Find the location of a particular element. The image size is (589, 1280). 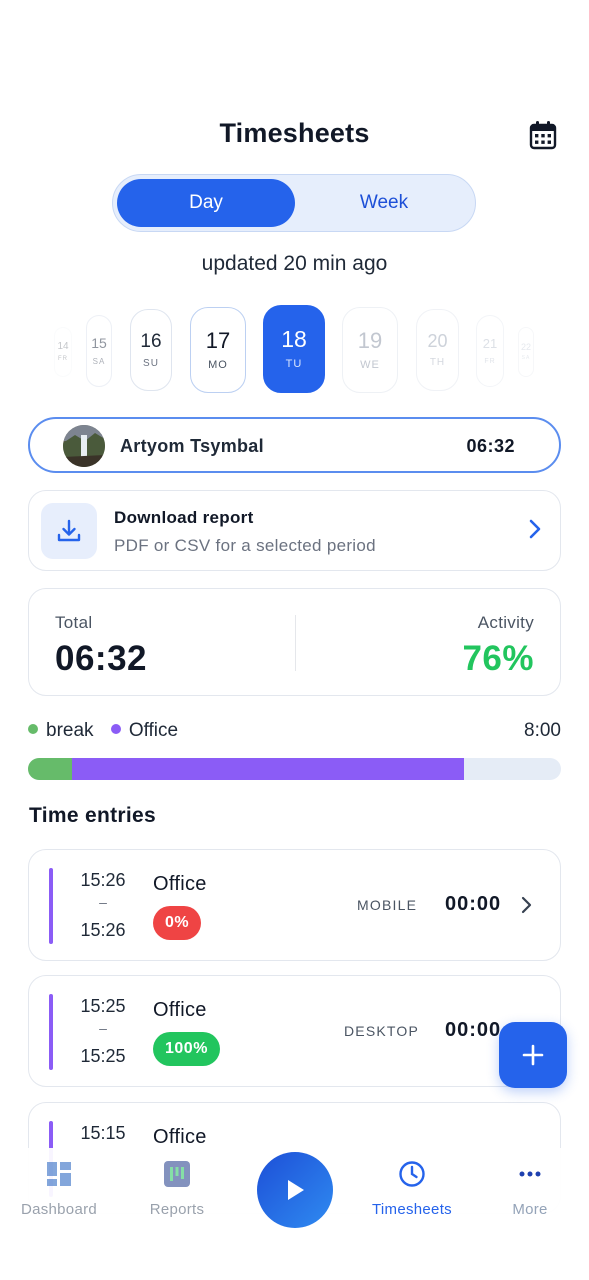

activity-badge: 0% is located at coordinates (177, 923).